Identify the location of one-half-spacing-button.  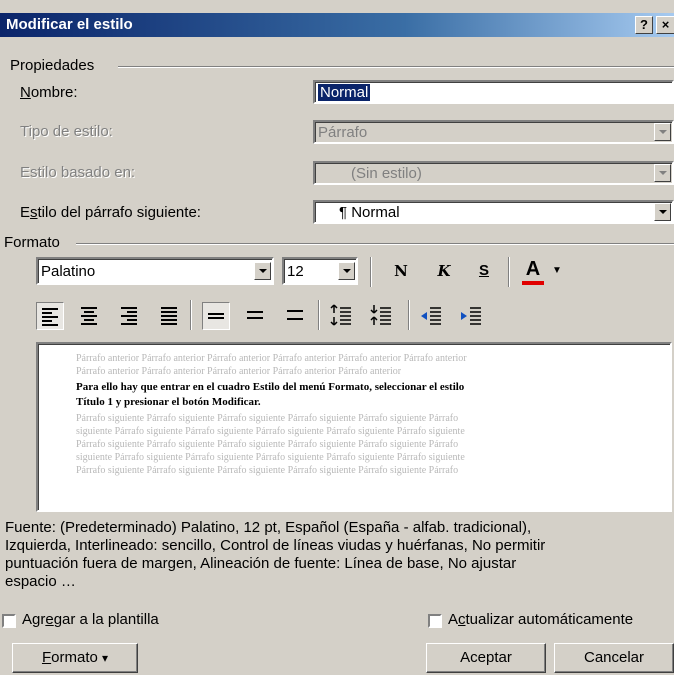
(256, 316).